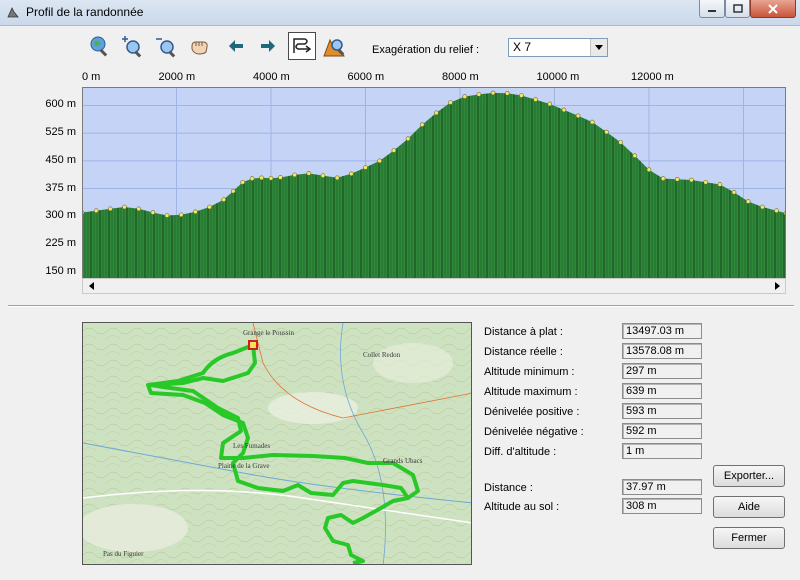  Describe the element at coordinates (434, 286) in the screenshot. I see `profile-scrollbar` at that location.